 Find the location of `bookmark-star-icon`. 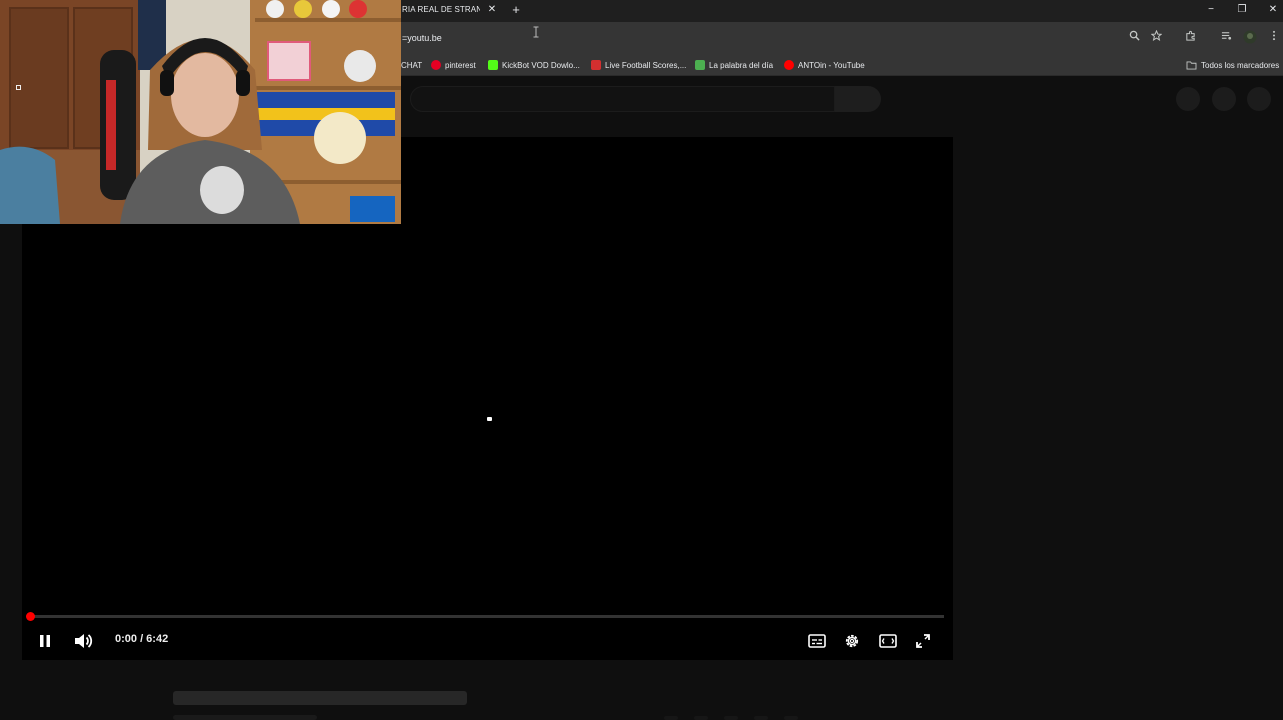

bookmark-star-icon is located at coordinates (1156, 37).